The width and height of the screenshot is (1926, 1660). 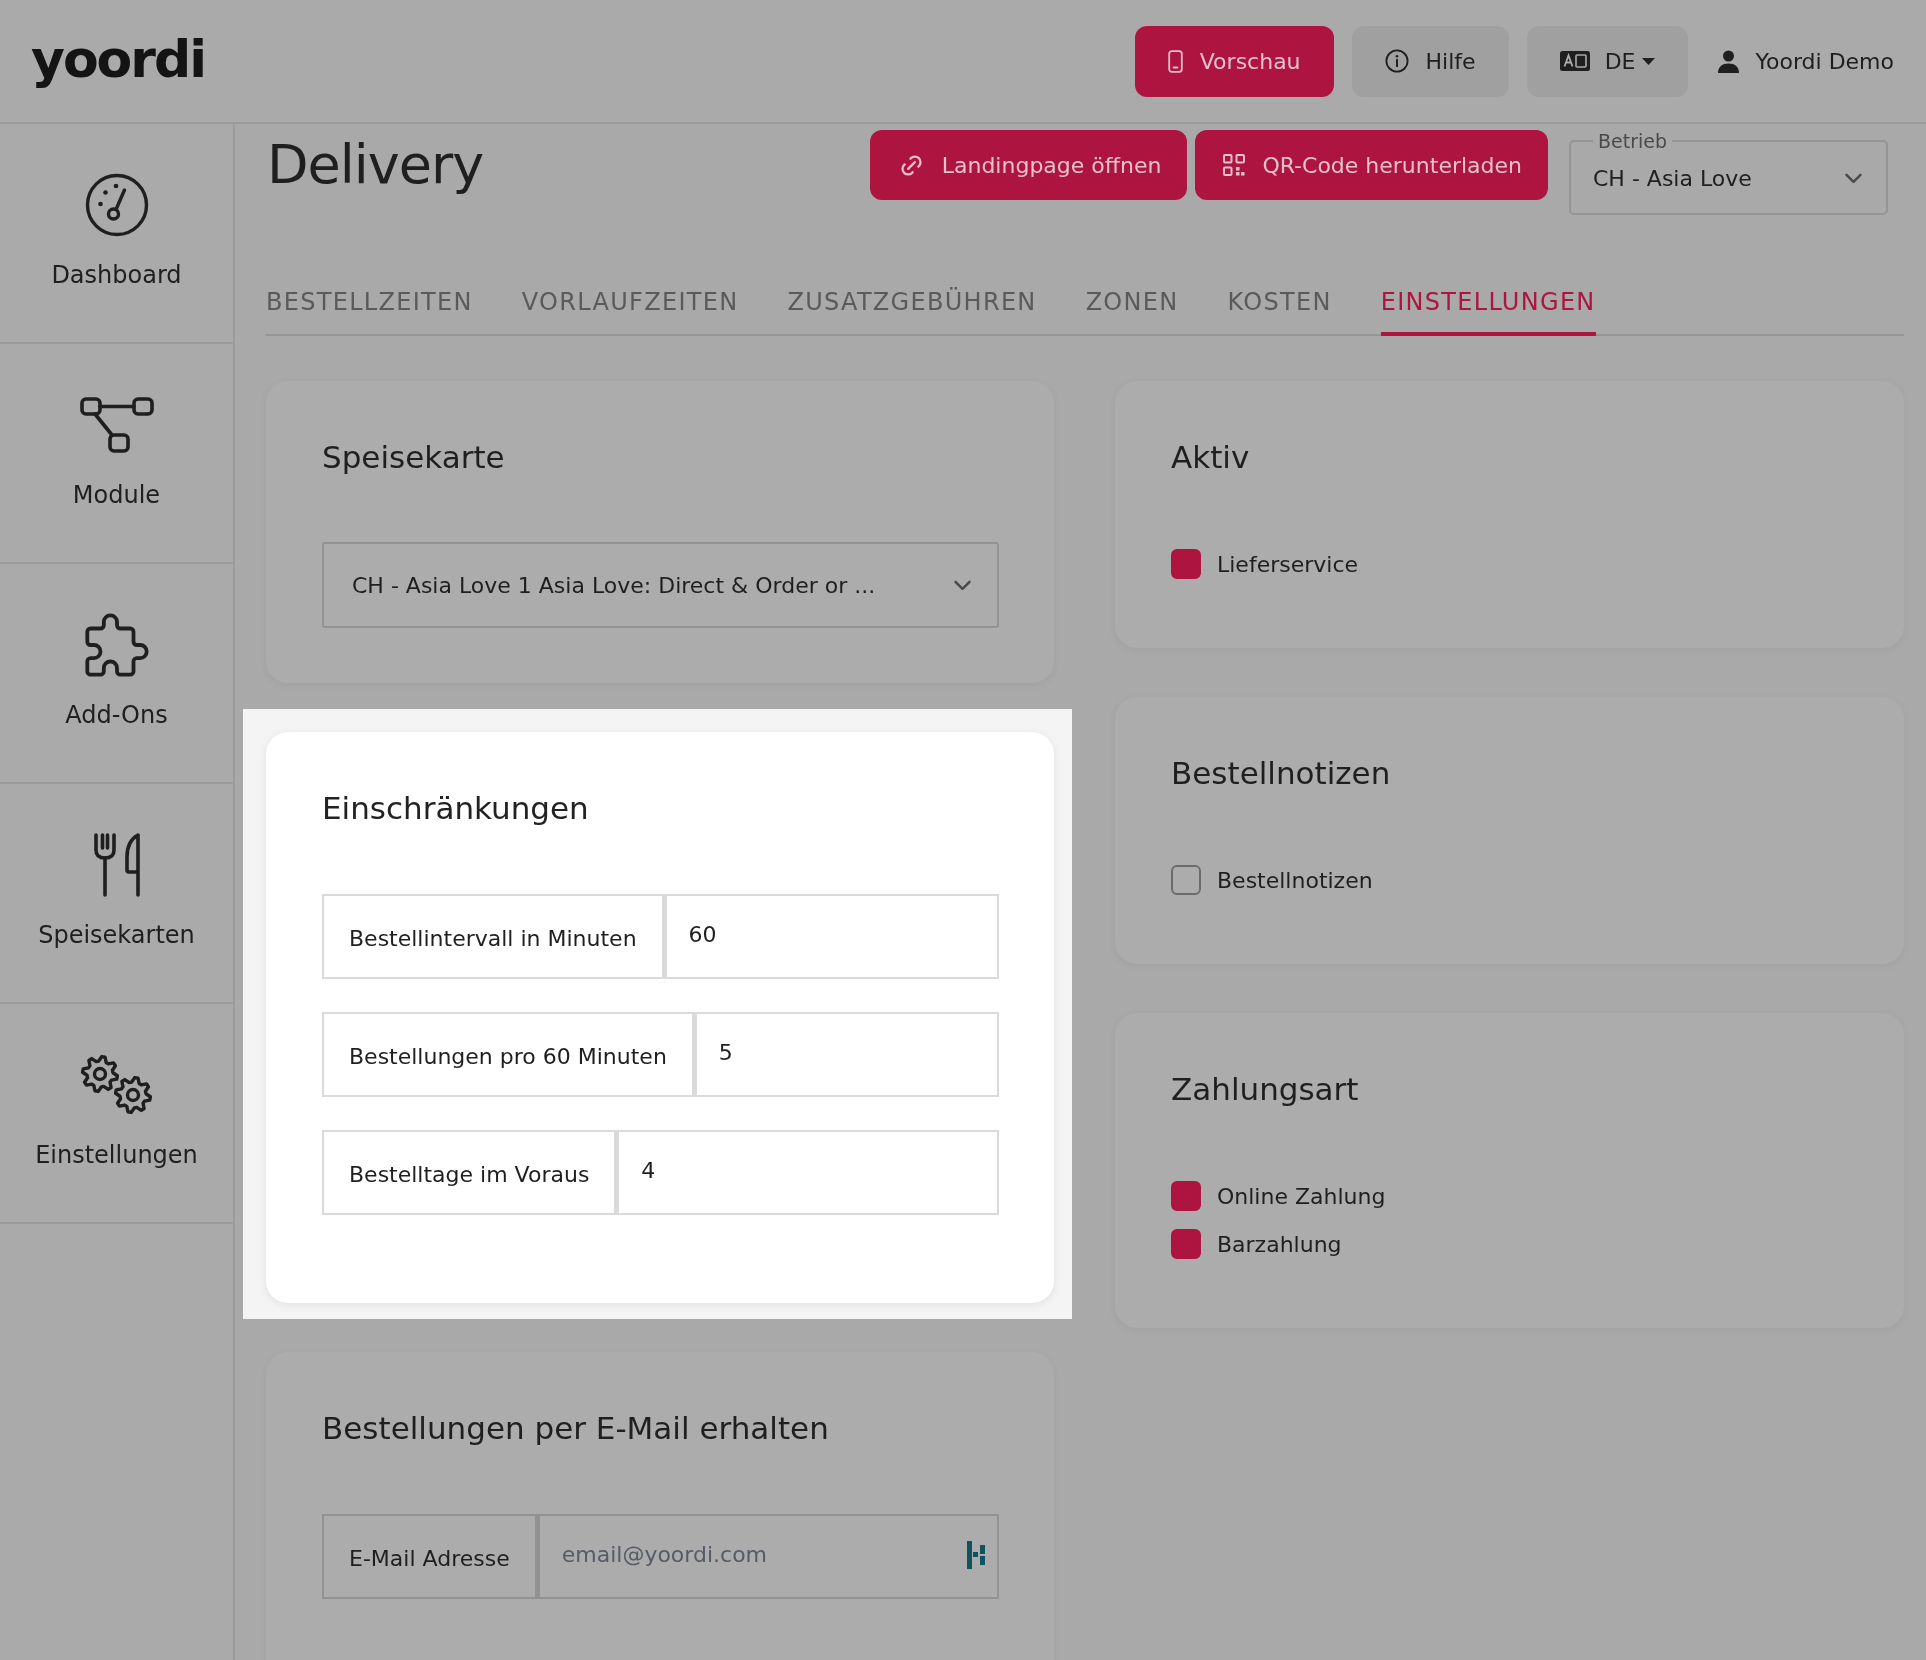 I want to click on language-icon, so click(x=1574, y=61).